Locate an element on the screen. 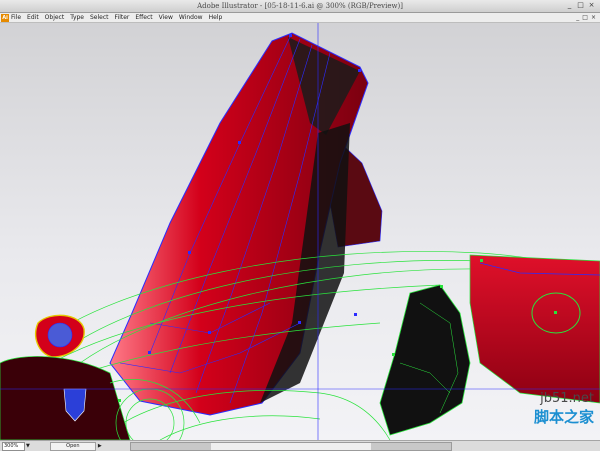  status-bar: 300% ▼ Open ▶ is located at coordinates (300, 445).